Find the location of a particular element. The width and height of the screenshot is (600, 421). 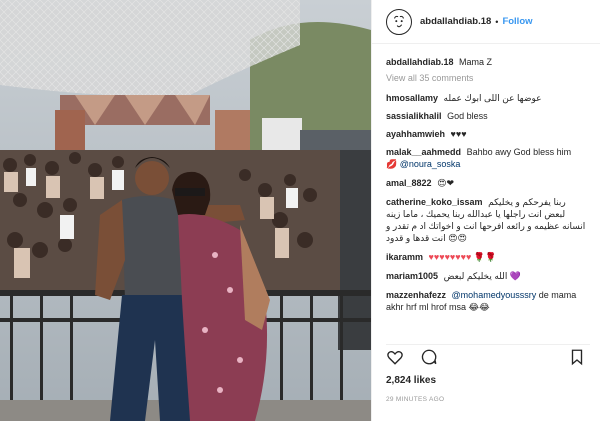

caption-text: Mama Z is located at coordinates (476, 62).